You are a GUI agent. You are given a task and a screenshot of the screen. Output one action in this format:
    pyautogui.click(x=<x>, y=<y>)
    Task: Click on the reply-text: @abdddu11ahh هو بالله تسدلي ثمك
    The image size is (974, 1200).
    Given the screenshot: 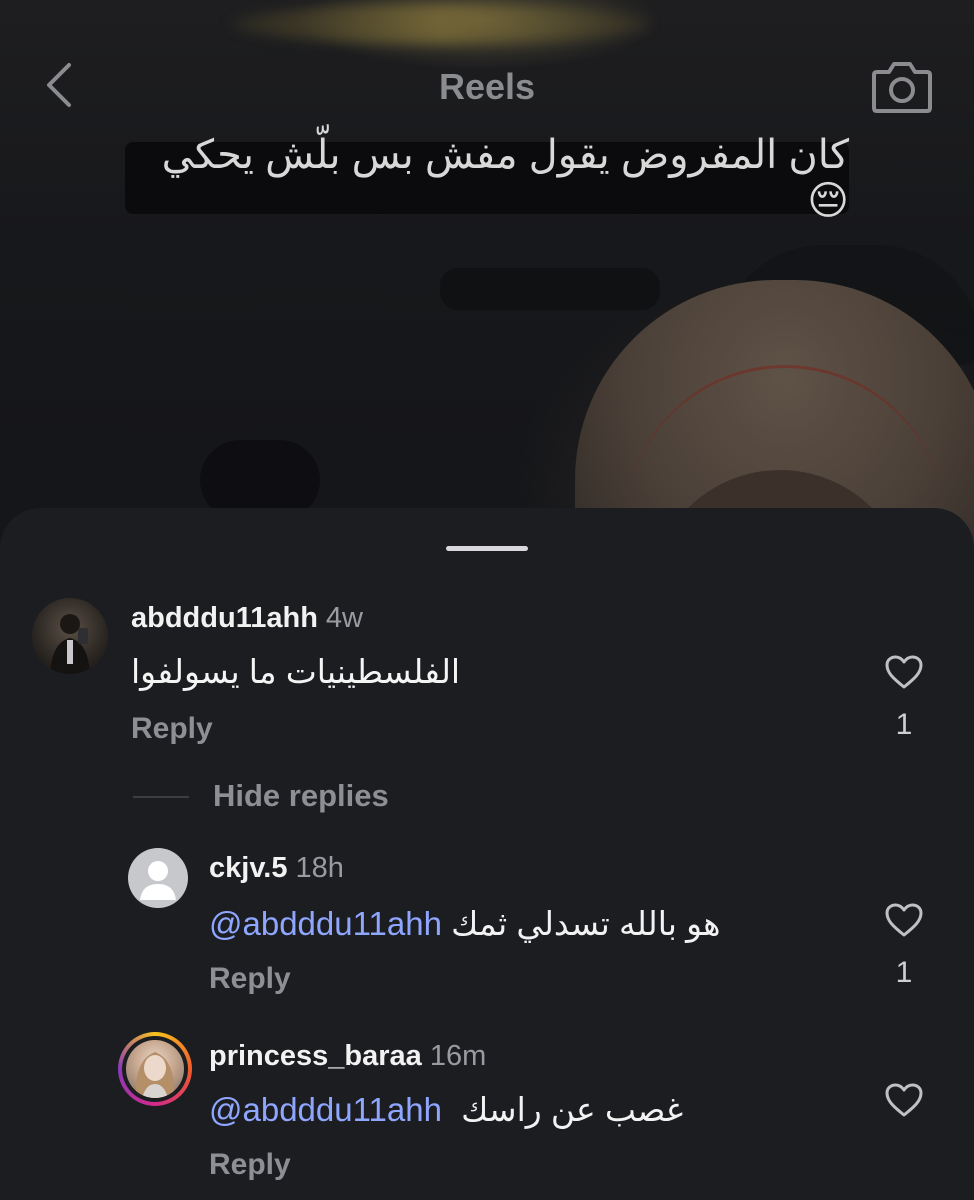 What is the action you would take?
    pyautogui.click(x=465, y=923)
    